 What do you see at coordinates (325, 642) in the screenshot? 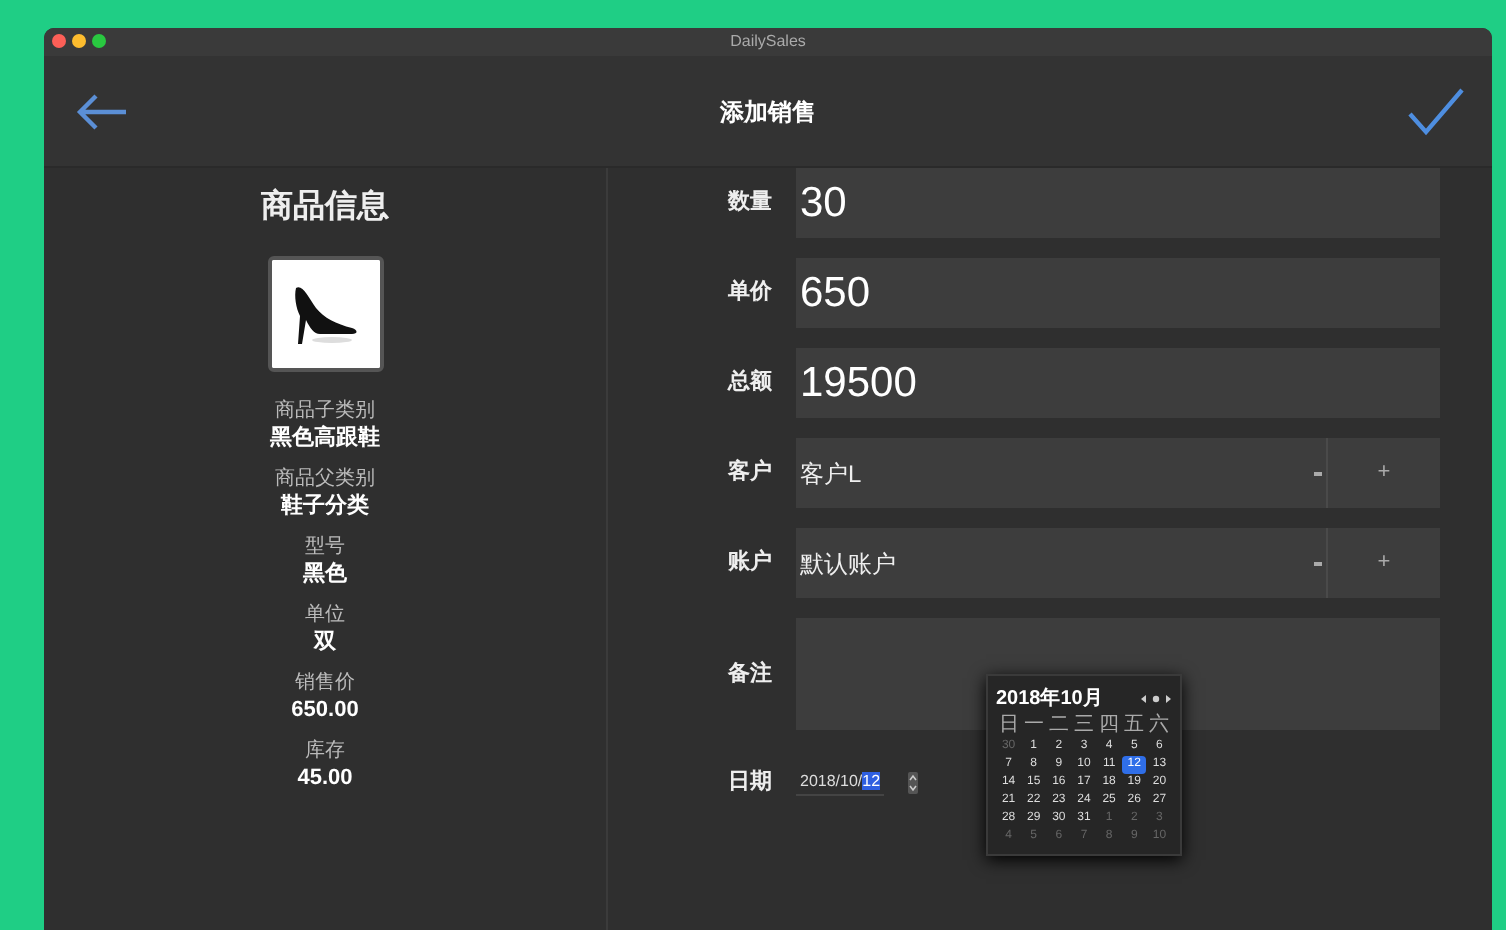
I see `field-value: 双` at bounding box center [325, 642].